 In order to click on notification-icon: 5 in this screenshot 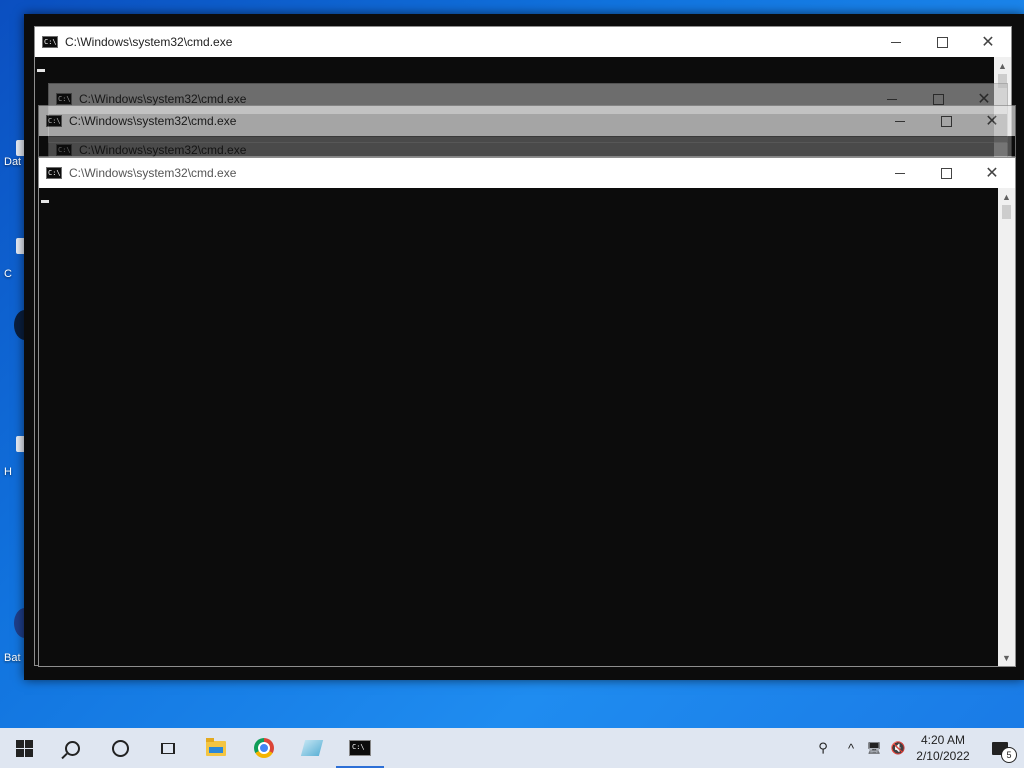, I will do `click(1004, 752)`.